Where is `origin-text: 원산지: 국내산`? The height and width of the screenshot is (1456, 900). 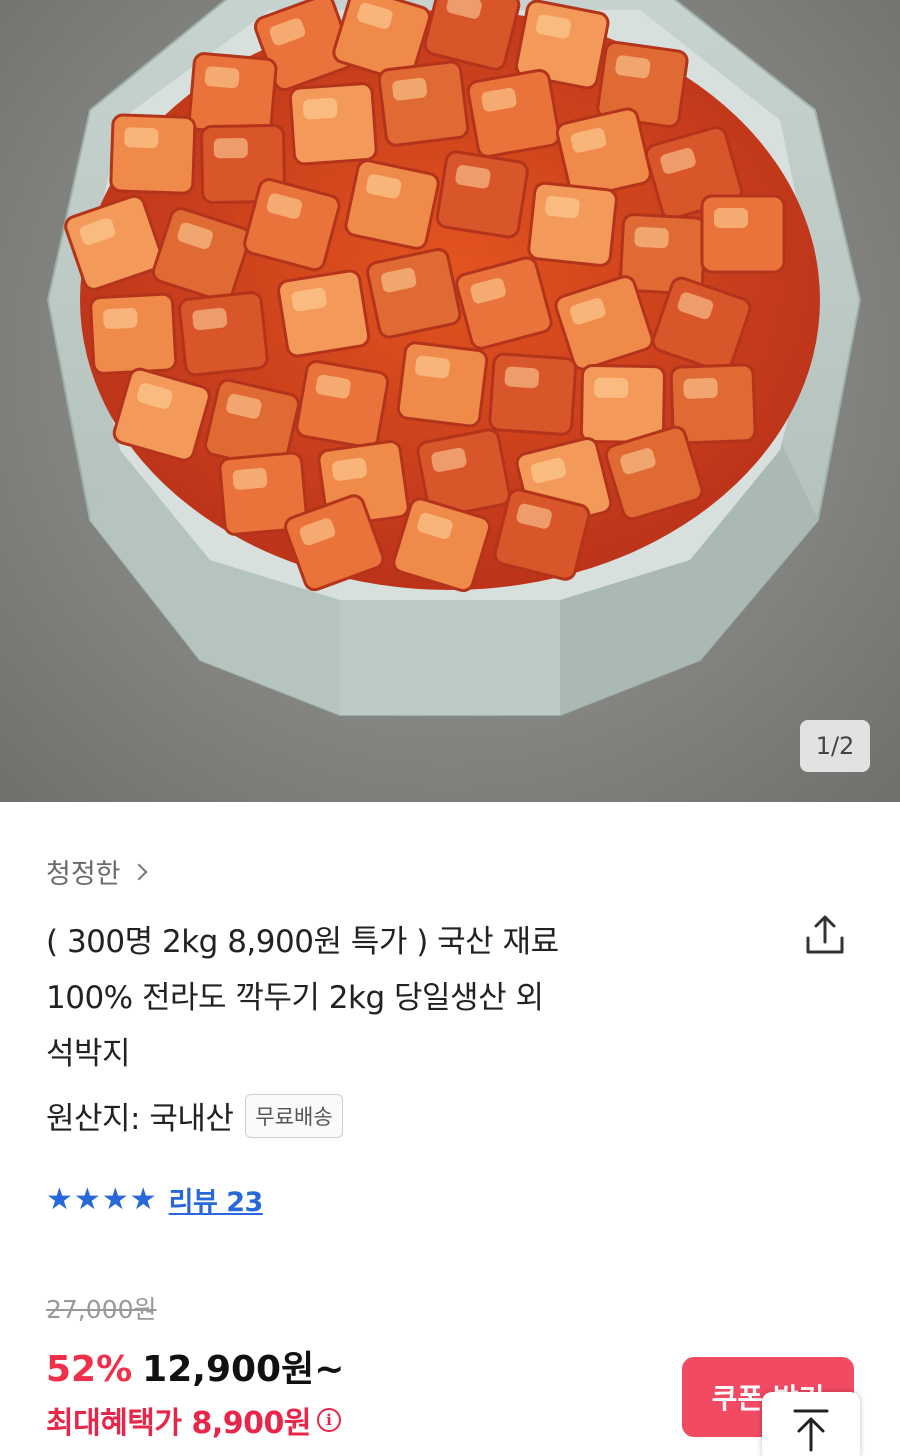
origin-text: 원산지: 국내산 is located at coordinates (140, 1119).